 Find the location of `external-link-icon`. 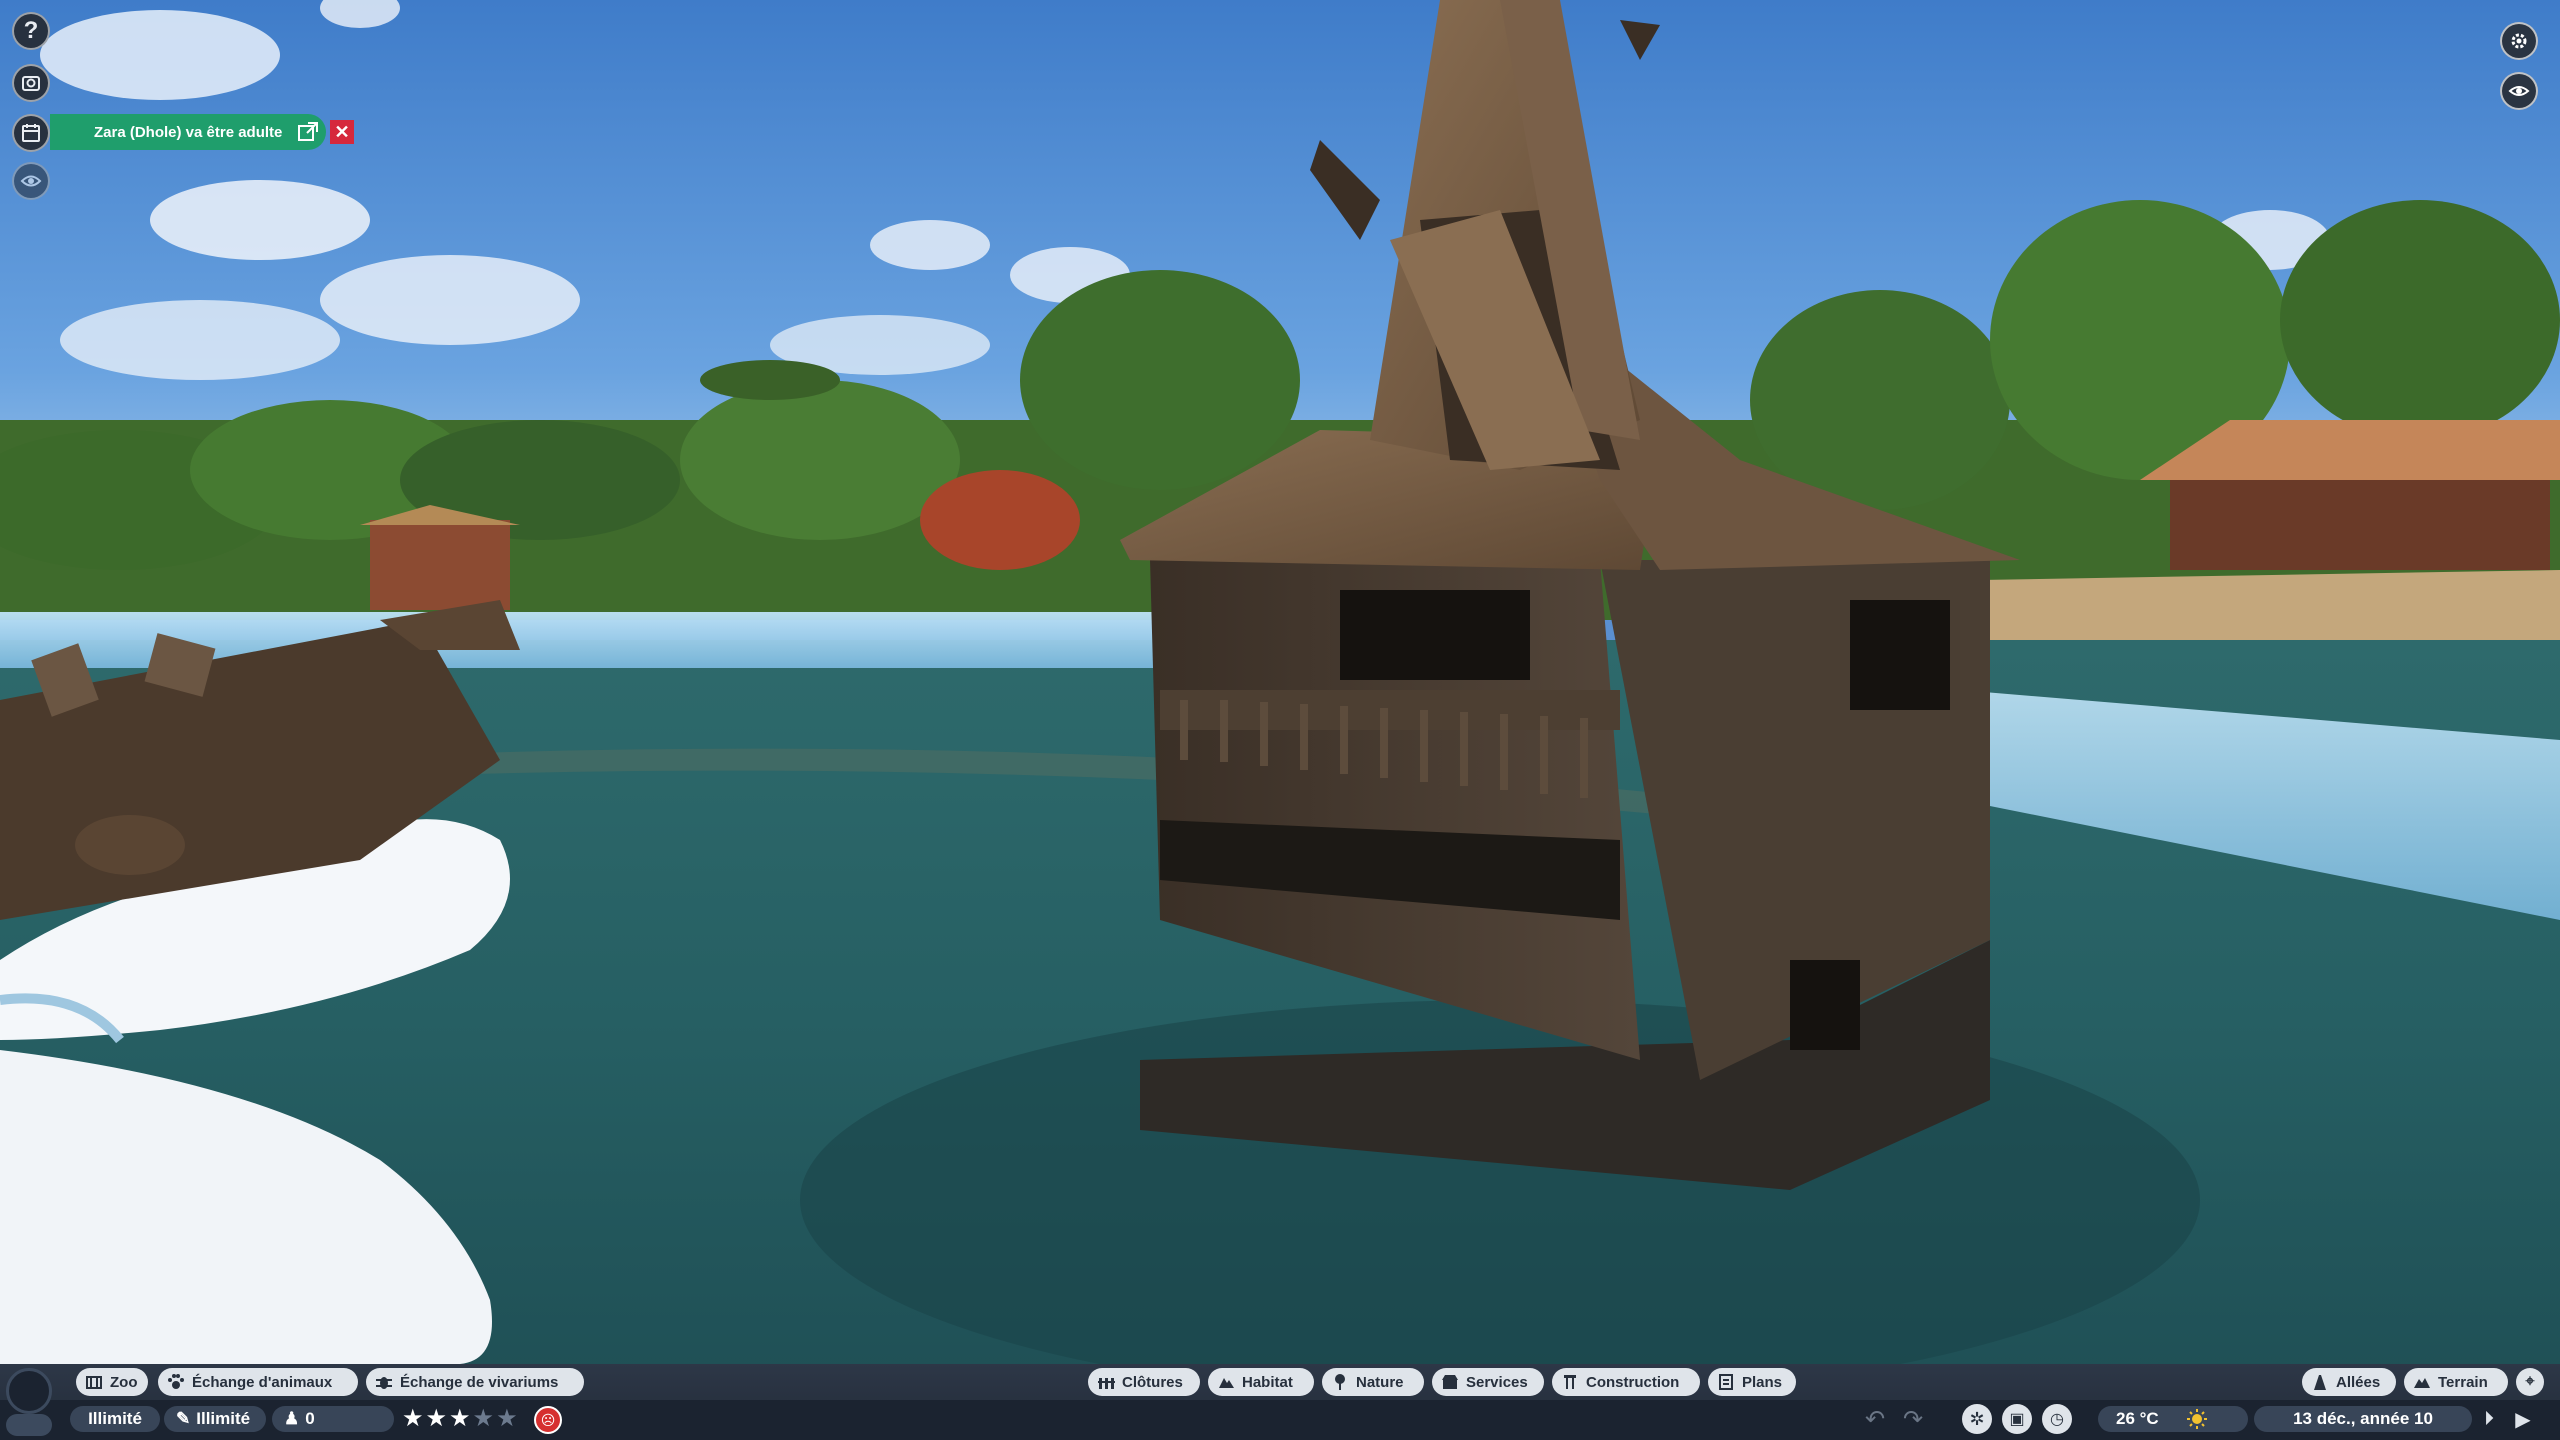

external-link-icon is located at coordinates (308, 132).